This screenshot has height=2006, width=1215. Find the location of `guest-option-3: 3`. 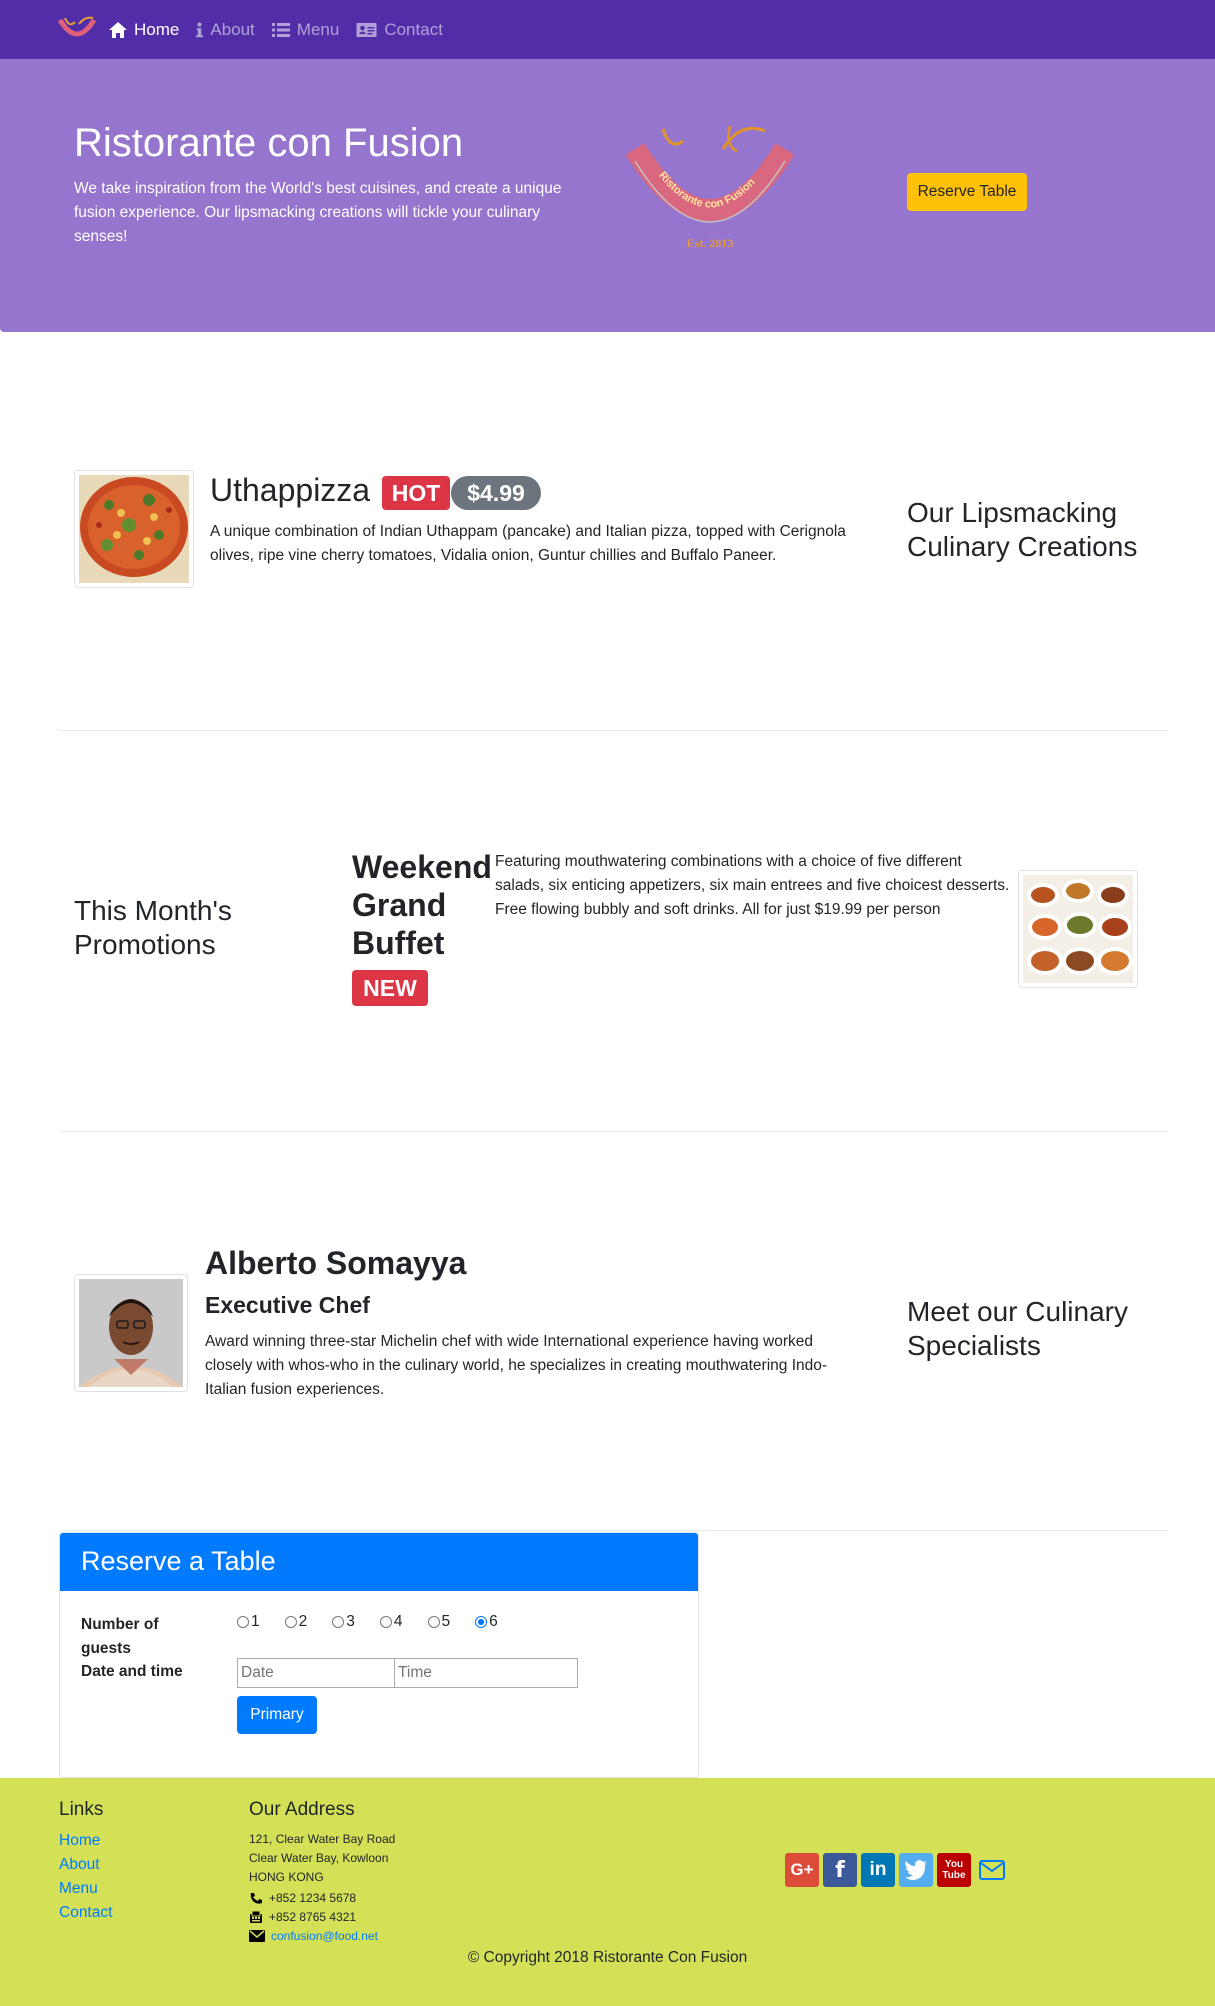

guest-option-3: 3 is located at coordinates (343, 1622).